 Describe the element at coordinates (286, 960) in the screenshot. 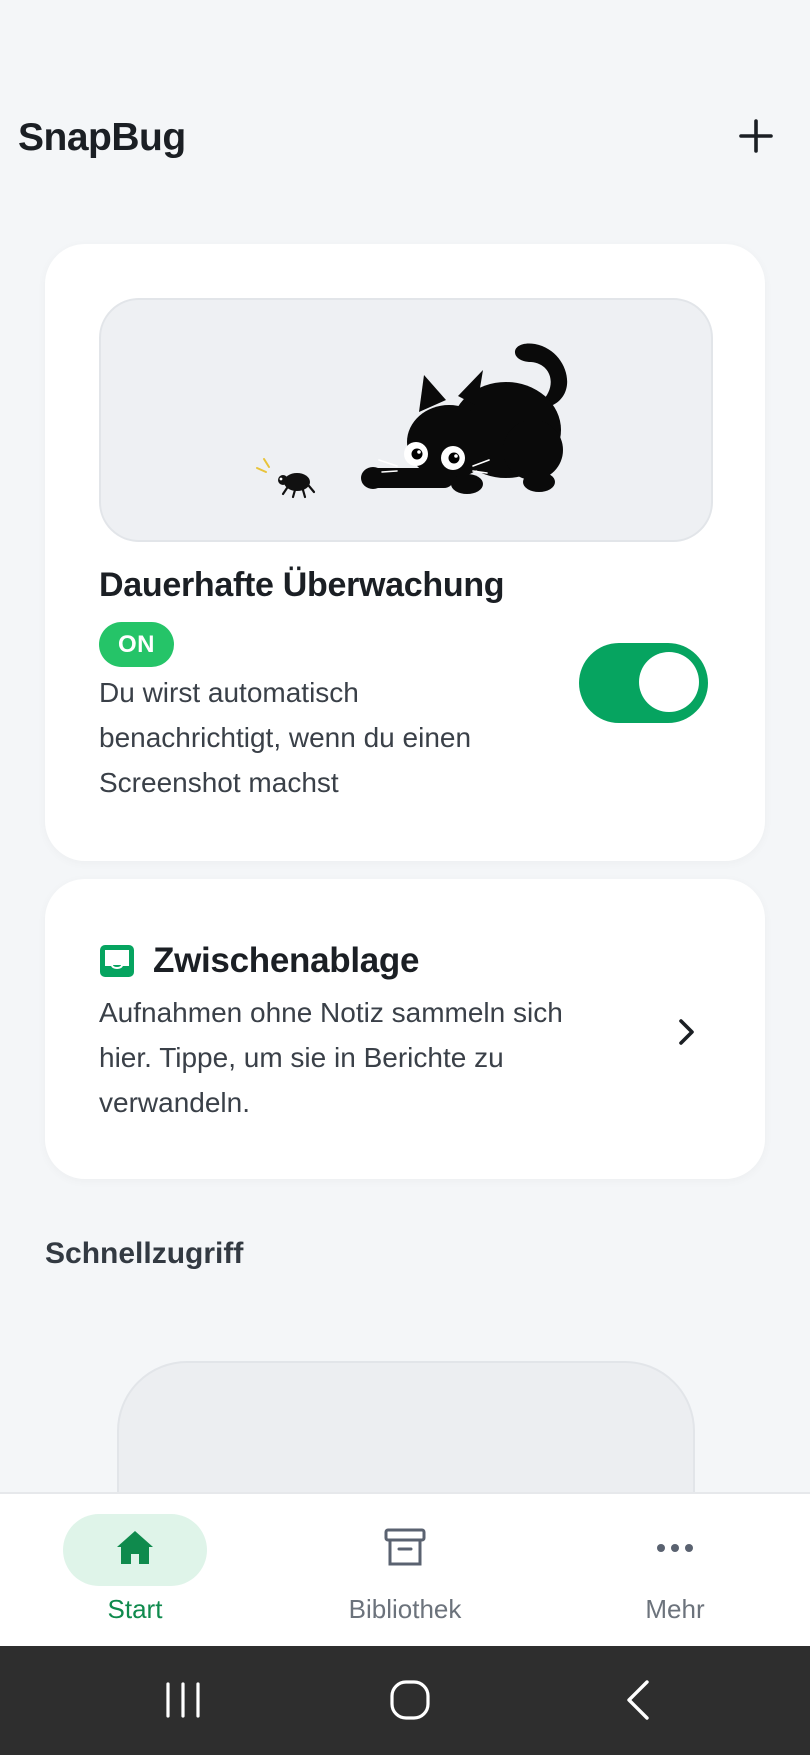

I see `clipboard-title: Zwischenablage` at that location.